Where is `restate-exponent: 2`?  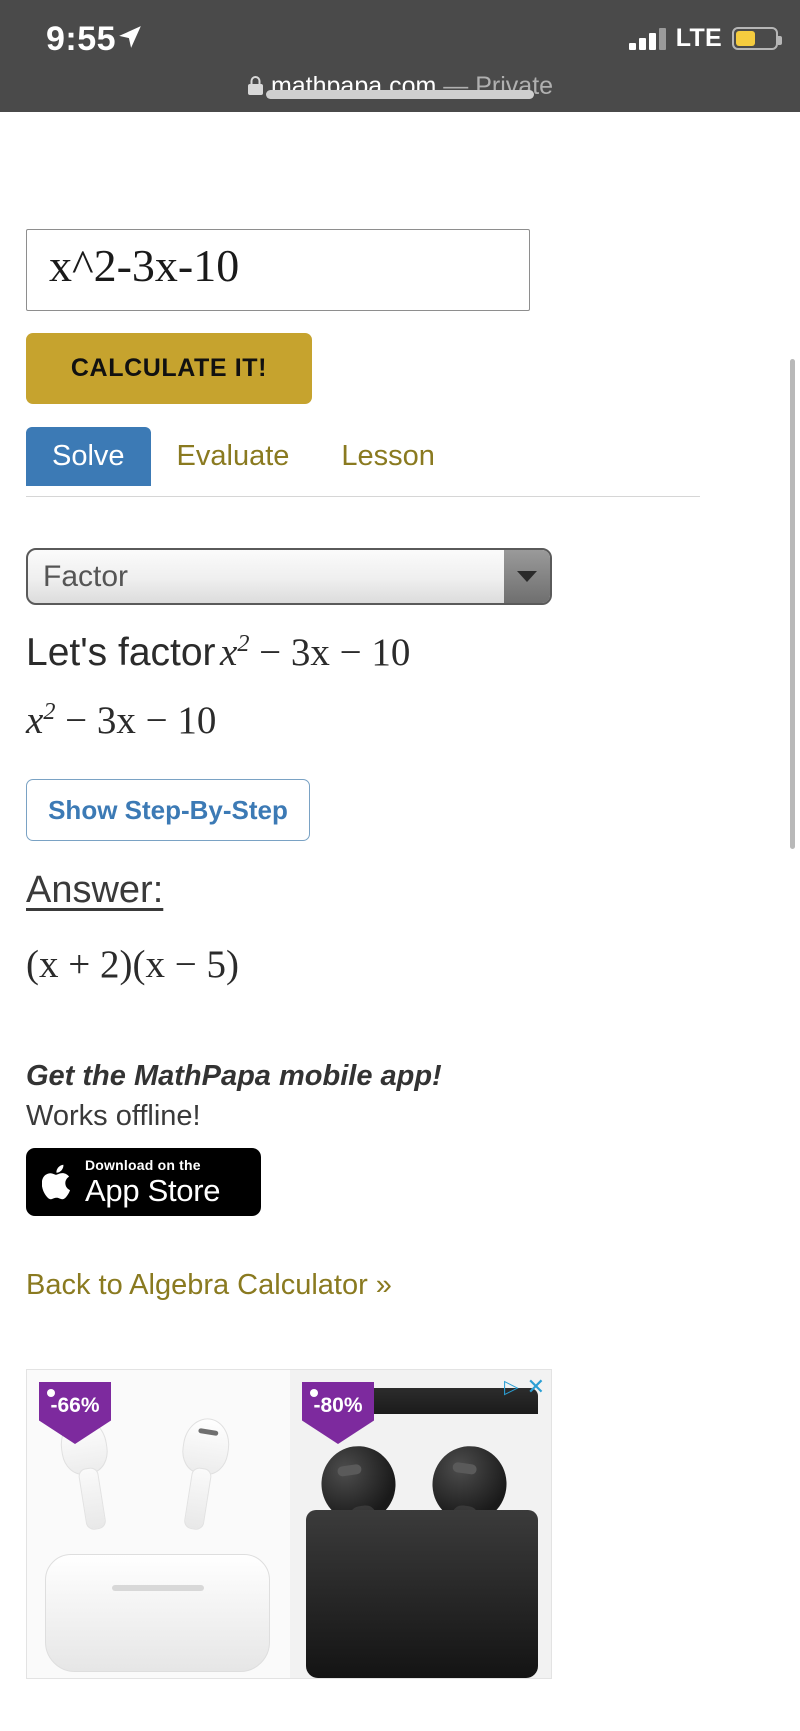 restate-exponent: 2 is located at coordinates (49, 711).